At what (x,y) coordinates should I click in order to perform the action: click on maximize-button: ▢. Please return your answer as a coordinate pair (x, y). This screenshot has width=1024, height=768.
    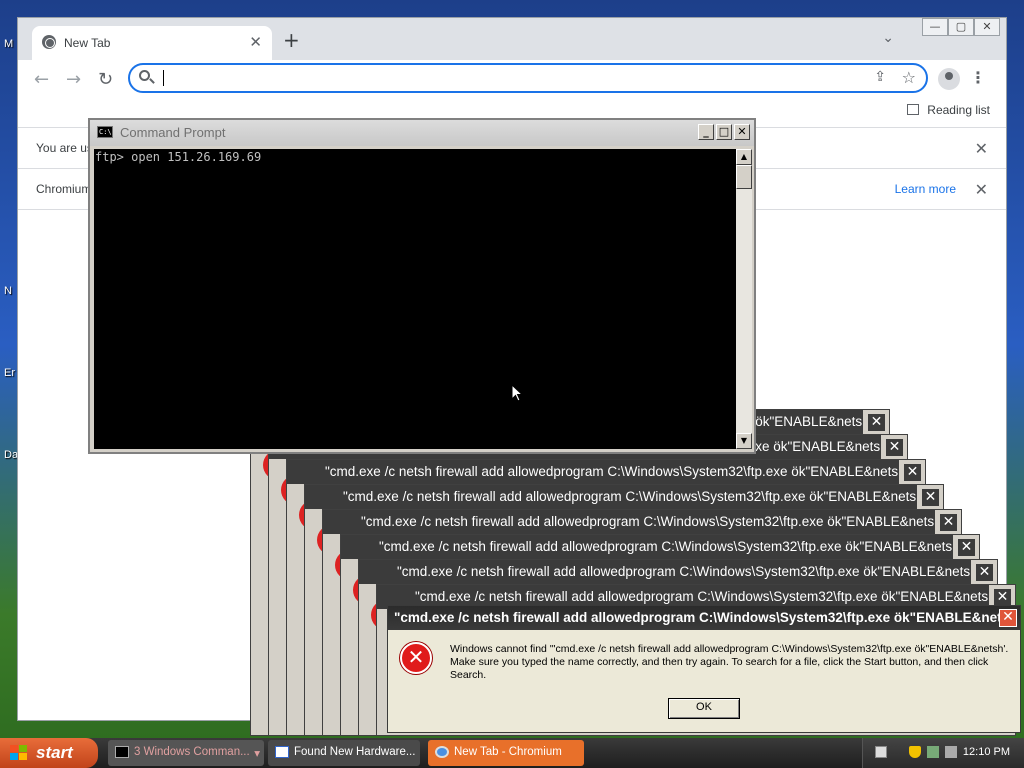
    Looking at the image, I should click on (961, 27).